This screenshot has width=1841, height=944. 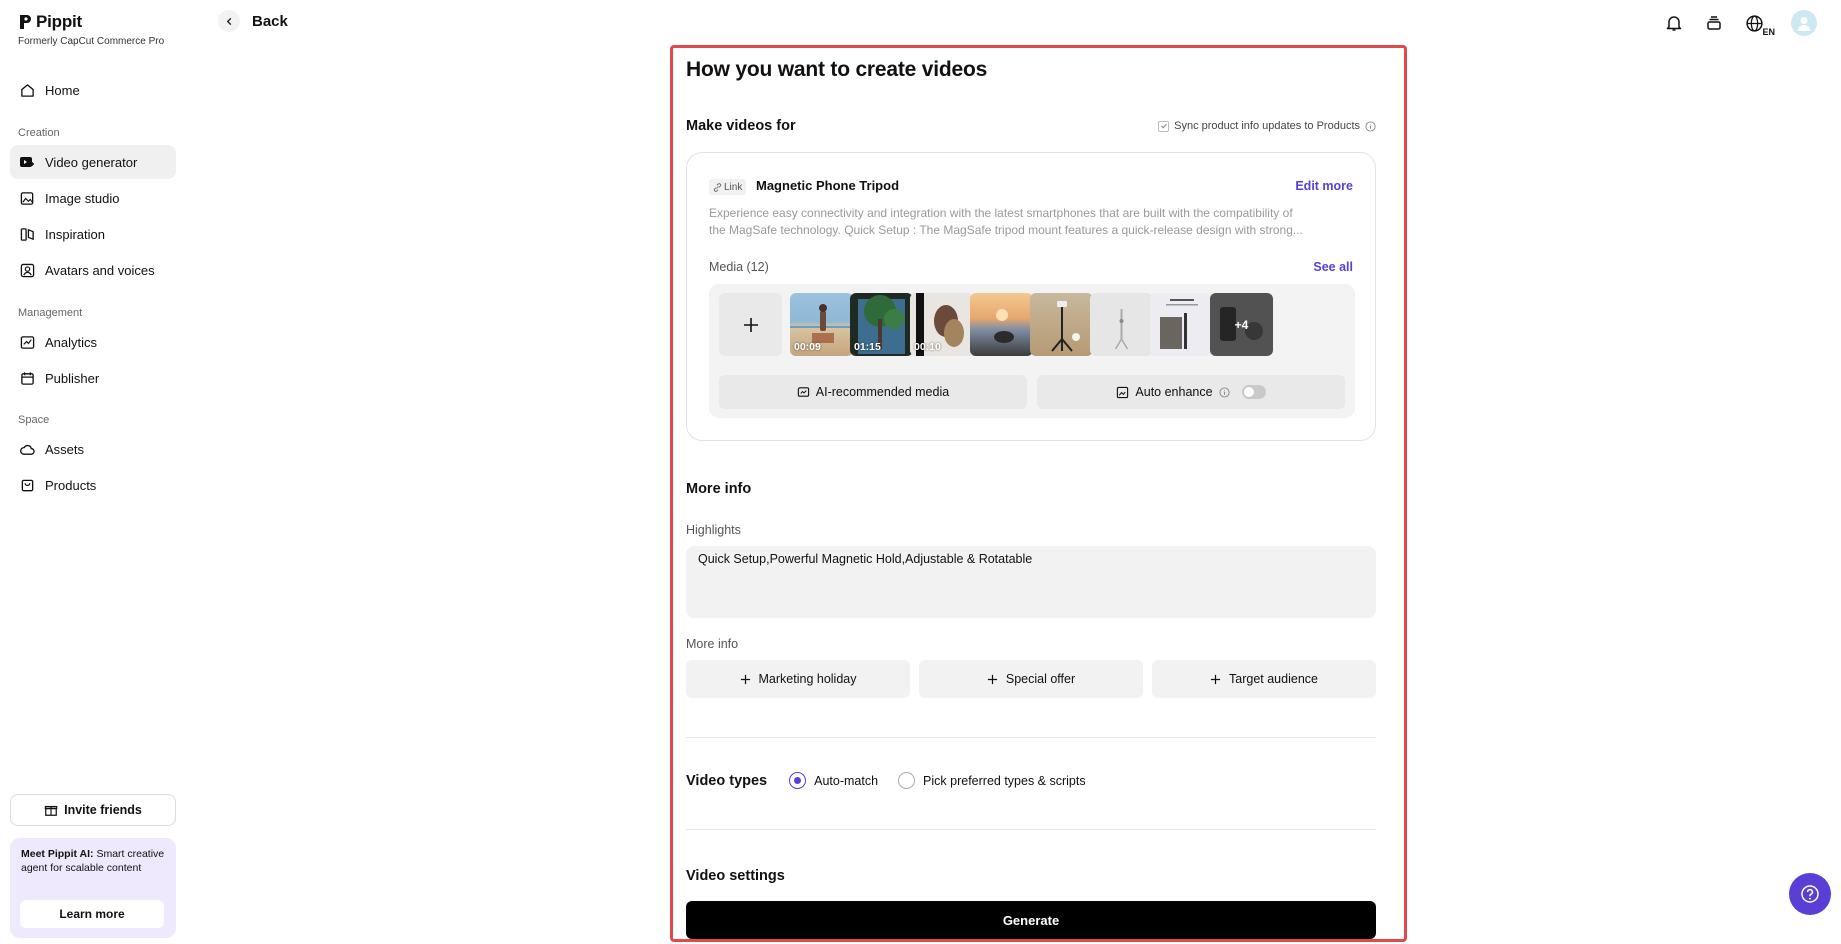 I want to click on sidebar-item-products: Products, so click(x=93, y=485).